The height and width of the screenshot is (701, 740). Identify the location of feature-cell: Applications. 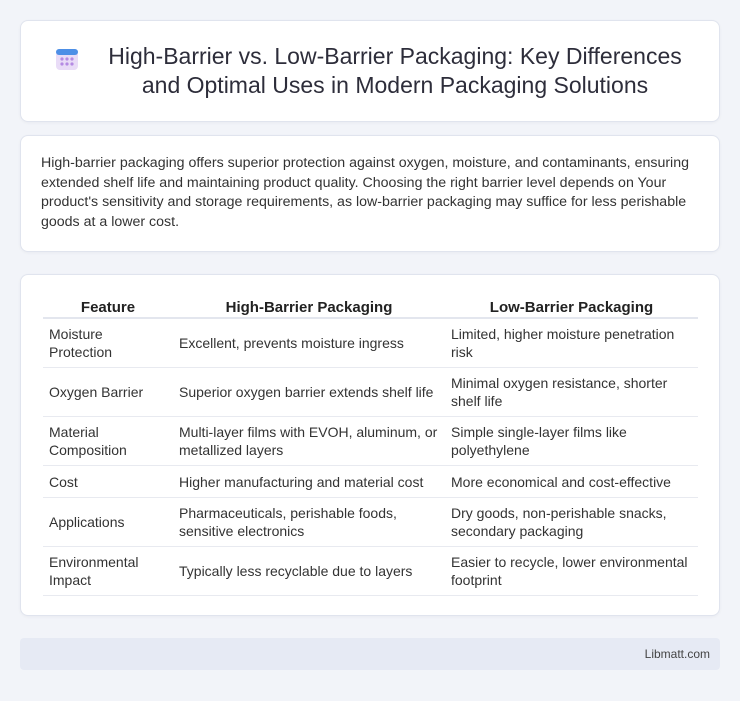
(108, 522).